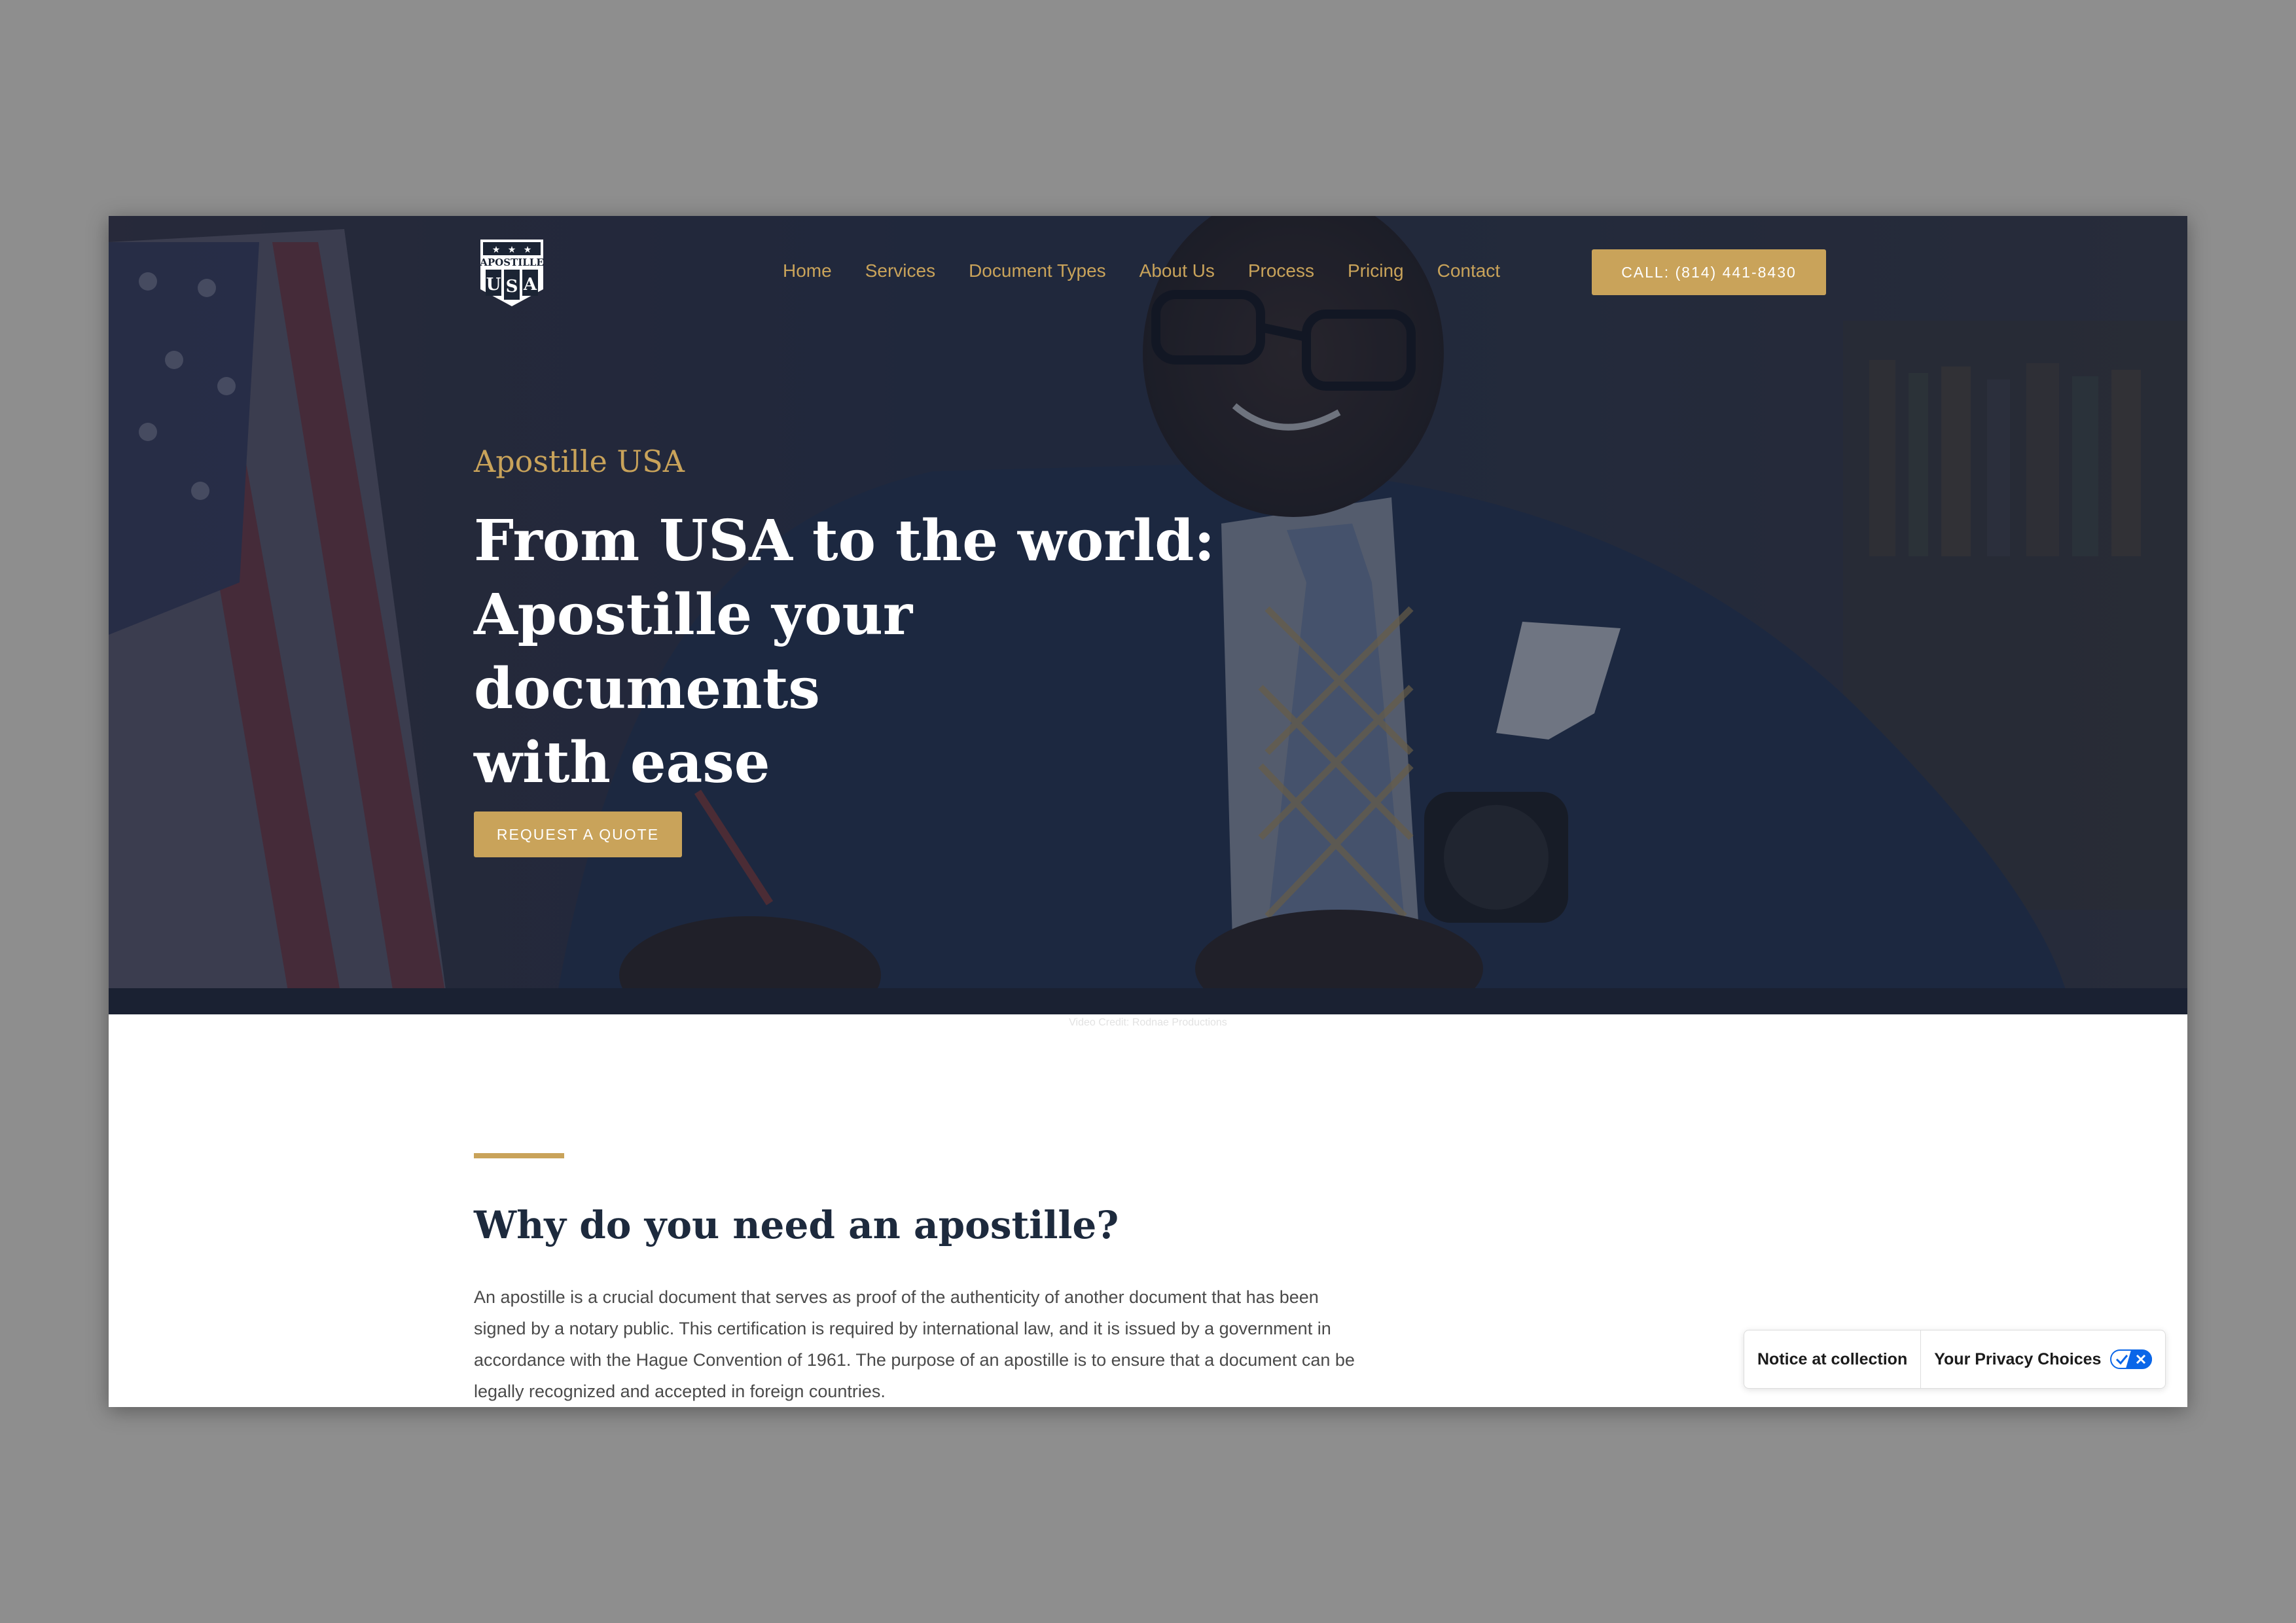  I want to click on nav-services: Services, so click(900, 270).